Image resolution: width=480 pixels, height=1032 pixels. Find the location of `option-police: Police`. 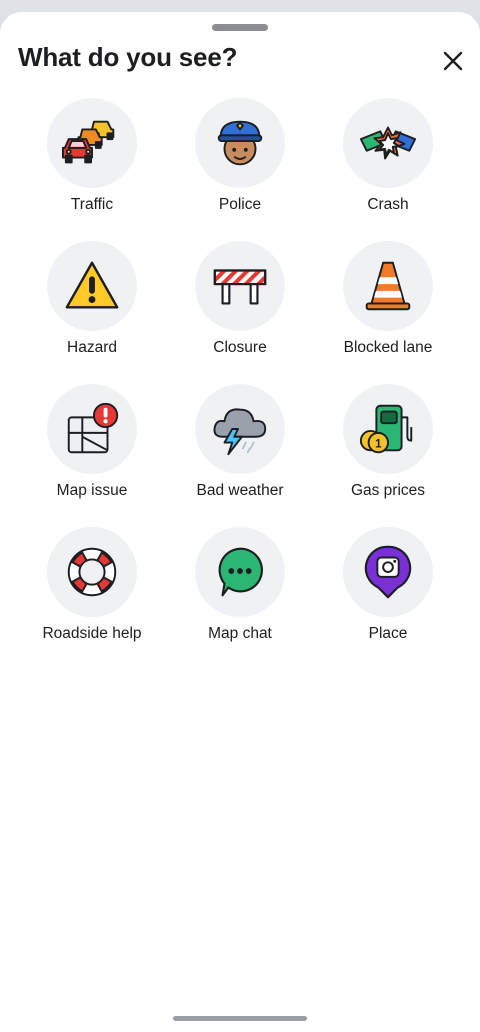

option-police: Police is located at coordinates (240, 159).